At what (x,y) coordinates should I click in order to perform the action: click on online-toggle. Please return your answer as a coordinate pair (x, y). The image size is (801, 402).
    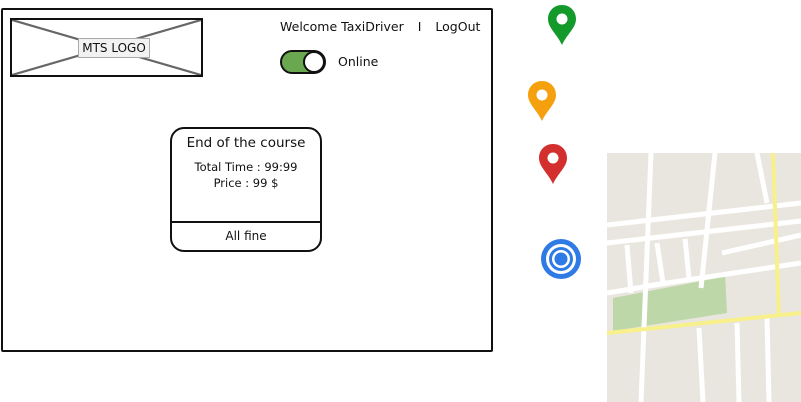
    Looking at the image, I should click on (303, 62).